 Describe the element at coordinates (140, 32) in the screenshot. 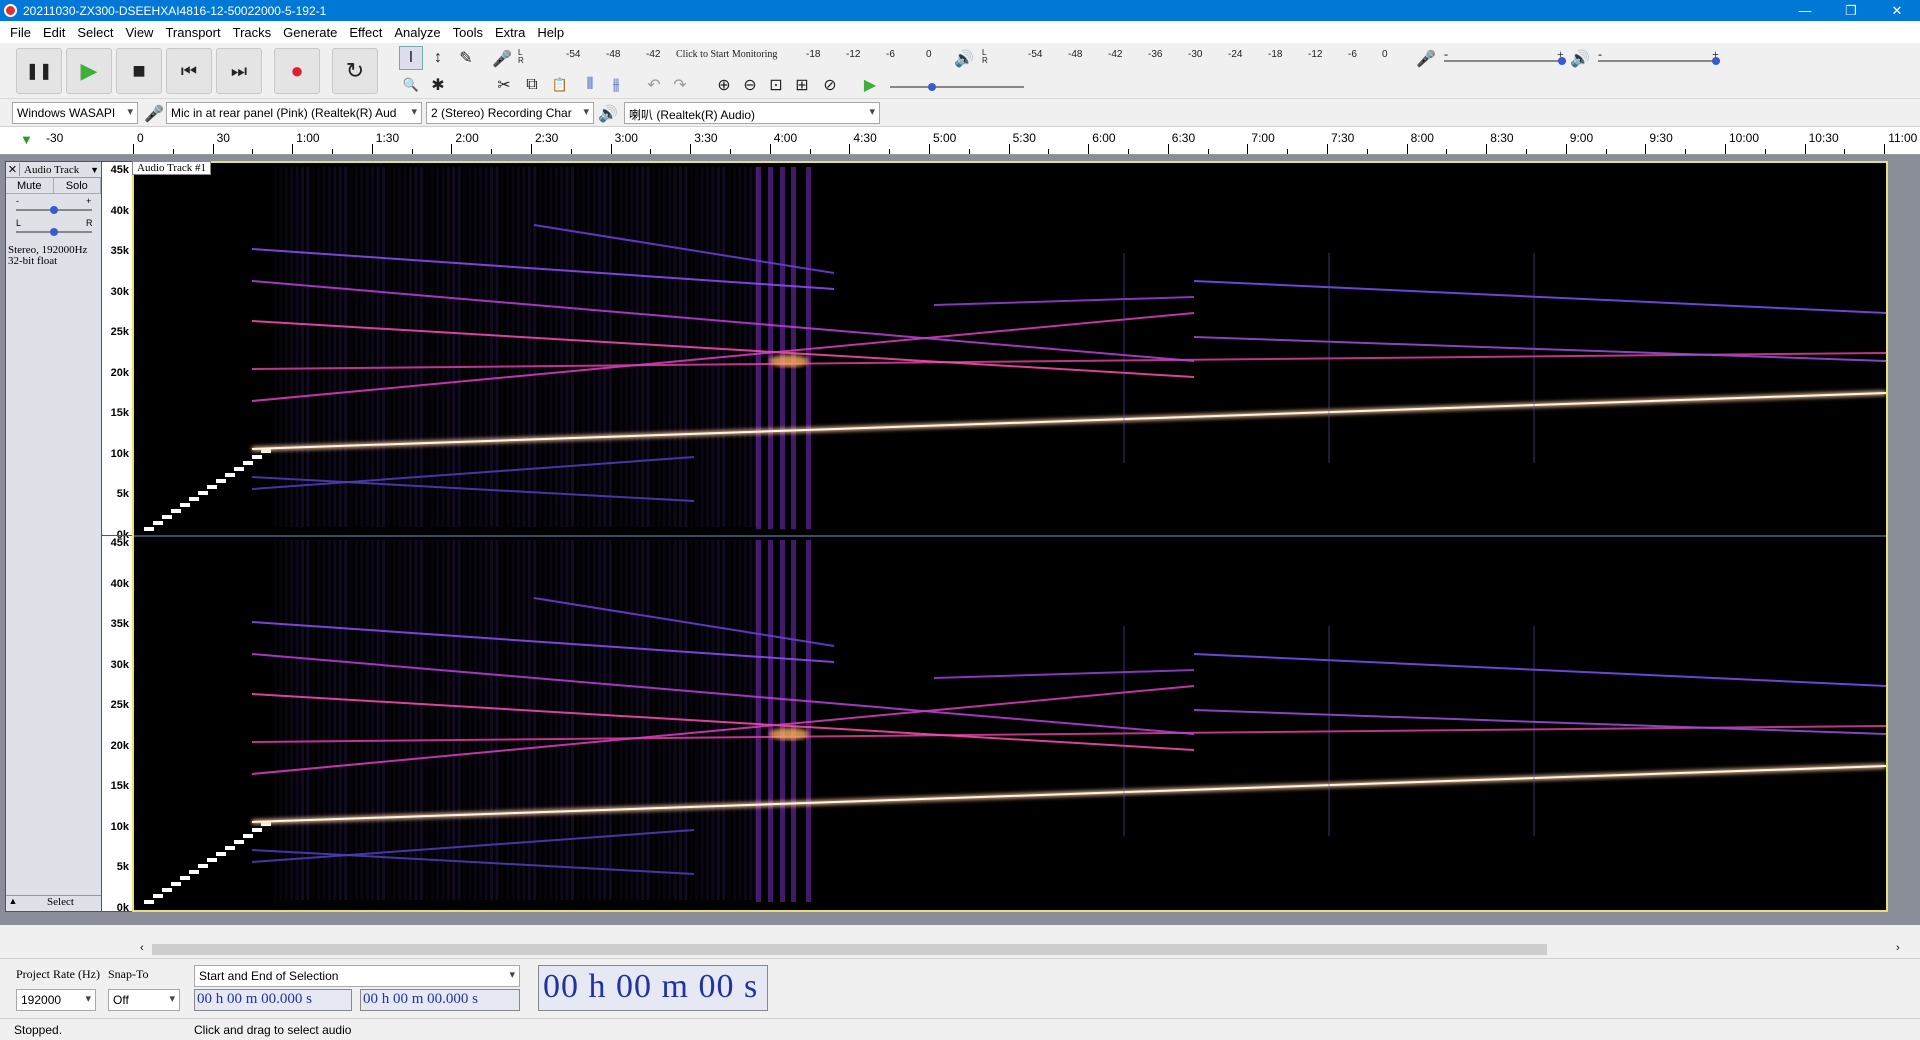

I see `menu-view: View` at that location.